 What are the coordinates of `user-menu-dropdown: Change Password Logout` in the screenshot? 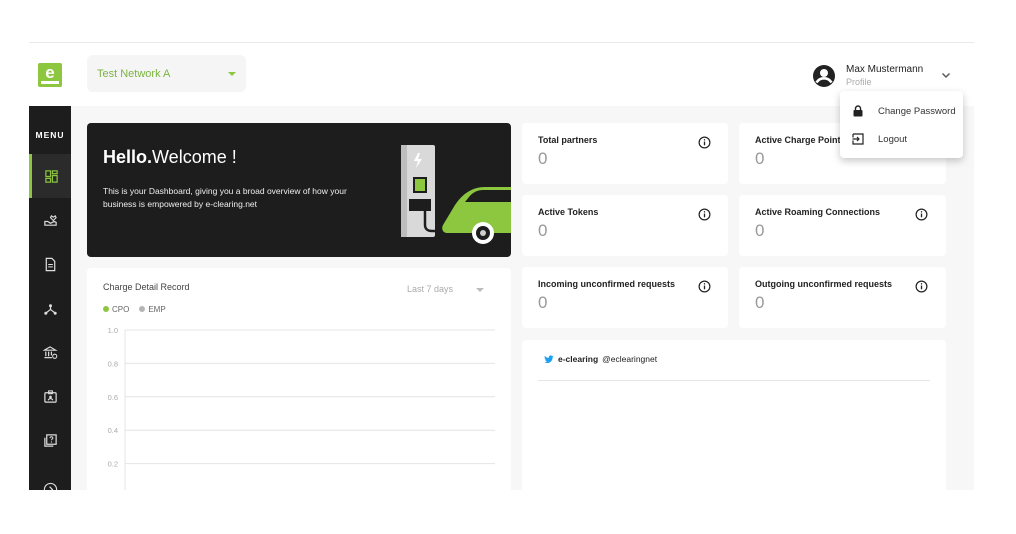 It's located at (901, 124).